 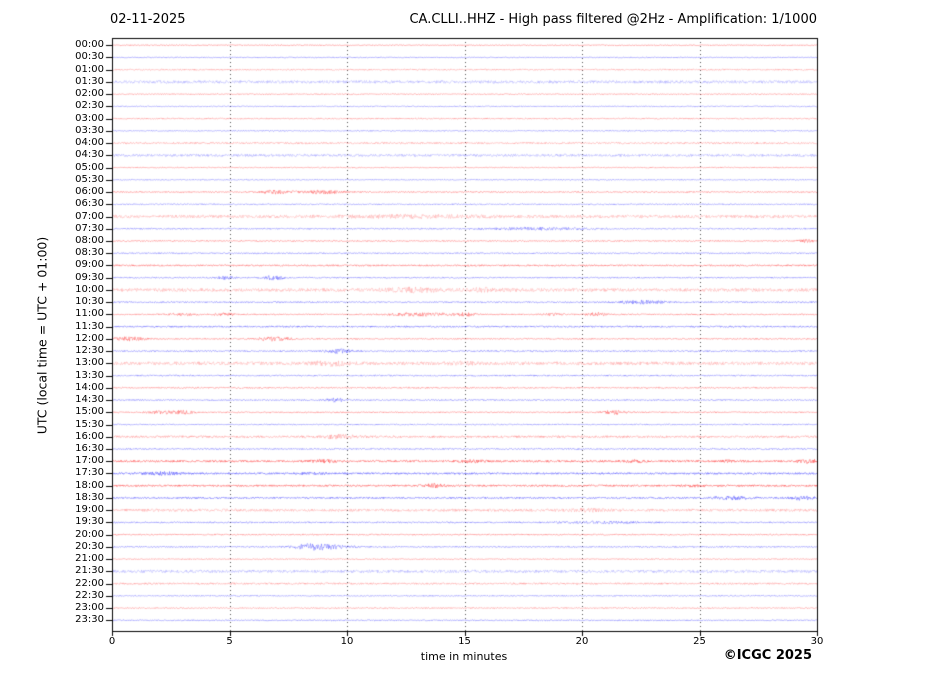 I want to click on time-label: 00:00, so click(x=89, y=45).